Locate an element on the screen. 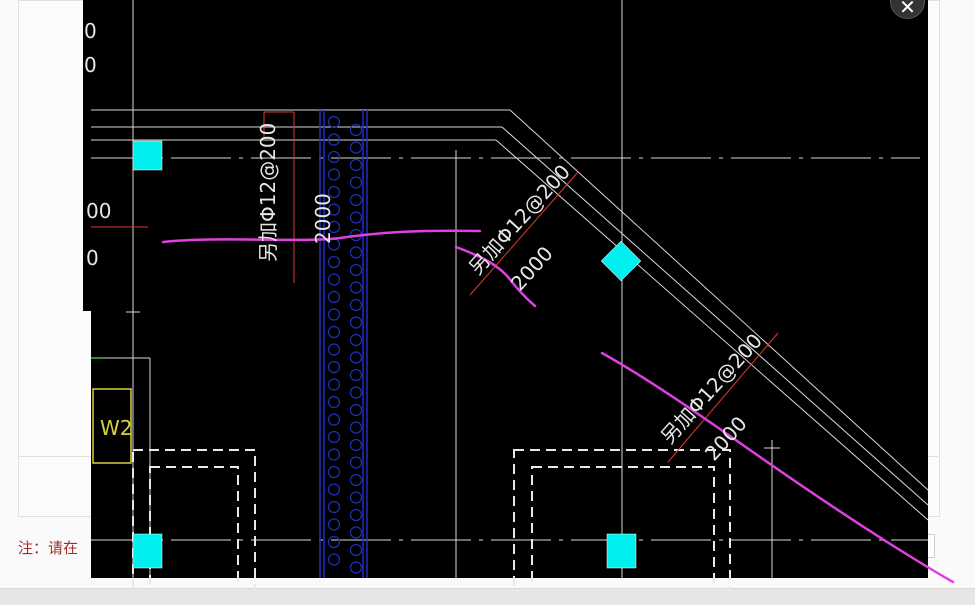  pile-cap-outline is located at coordinates (194, 520).